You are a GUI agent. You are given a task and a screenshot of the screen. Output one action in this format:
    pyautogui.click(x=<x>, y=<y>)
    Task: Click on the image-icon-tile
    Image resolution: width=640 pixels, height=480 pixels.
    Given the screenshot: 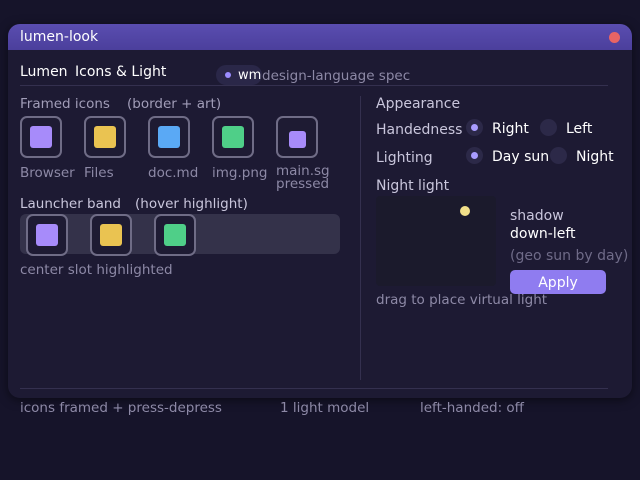 What is the action you would take?
    pyautogui.click(x=233, y=137)
    